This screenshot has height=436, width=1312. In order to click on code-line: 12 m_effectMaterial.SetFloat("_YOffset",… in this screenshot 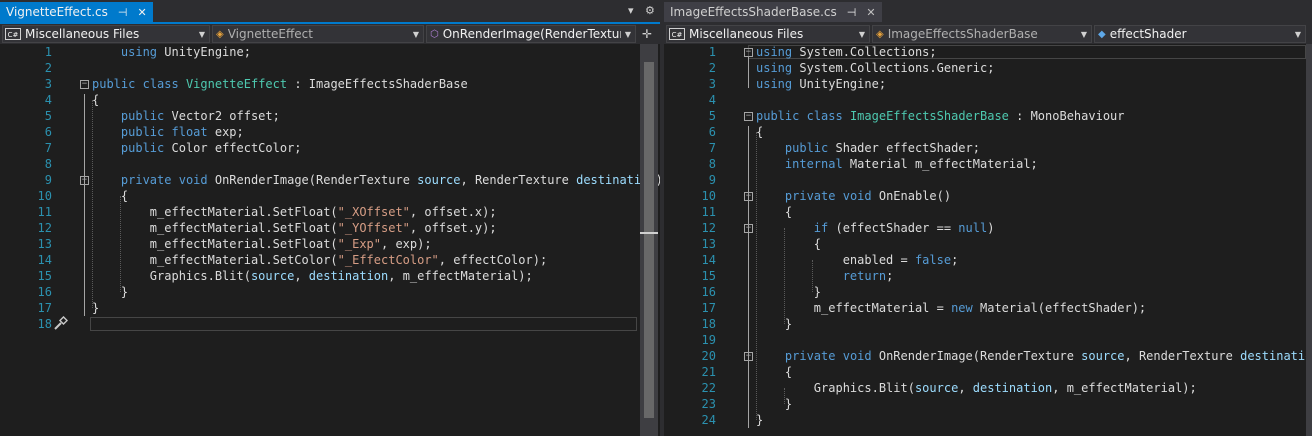, I will do `click(330, 228)`.